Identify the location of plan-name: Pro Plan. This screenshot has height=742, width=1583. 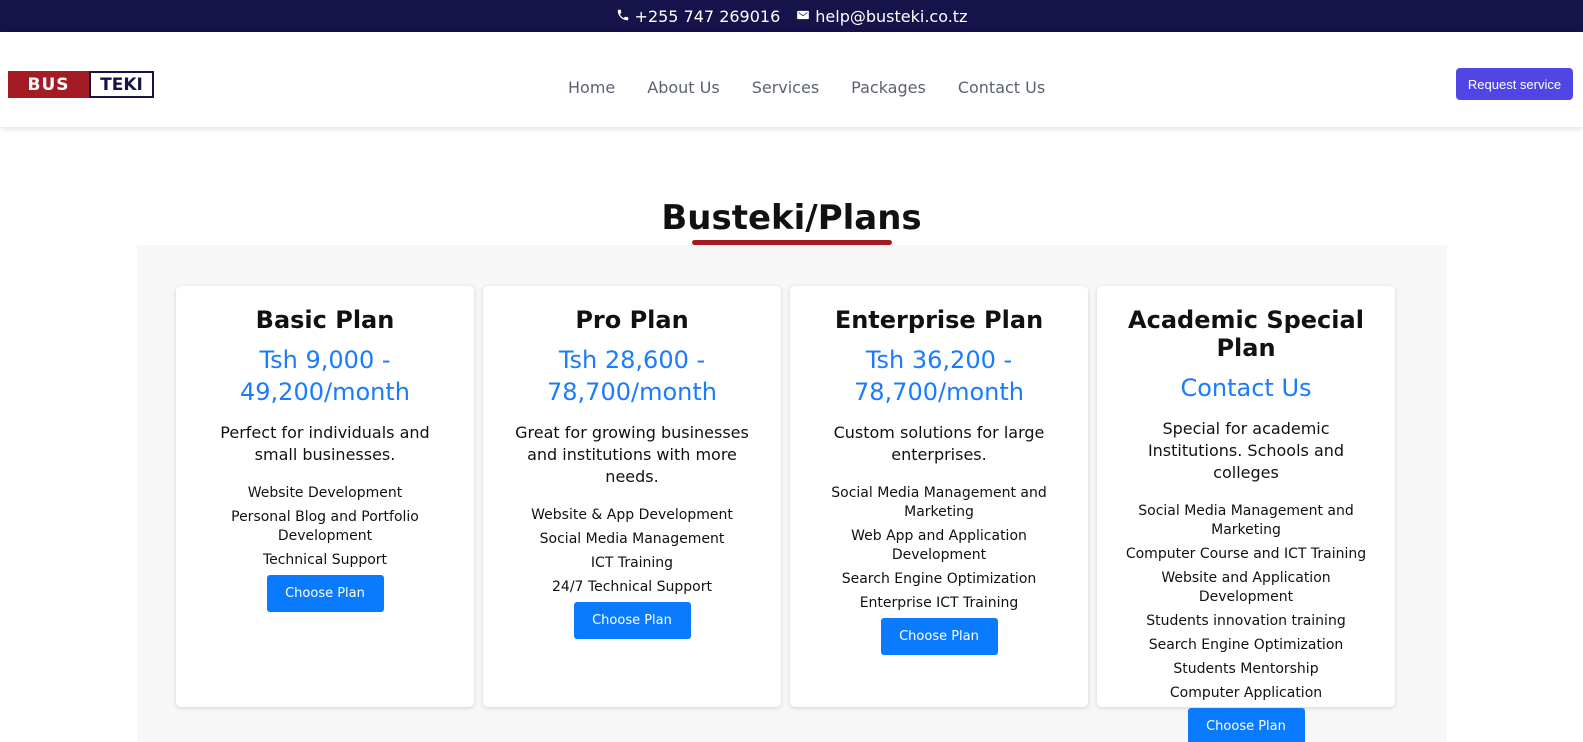
(632, 320).